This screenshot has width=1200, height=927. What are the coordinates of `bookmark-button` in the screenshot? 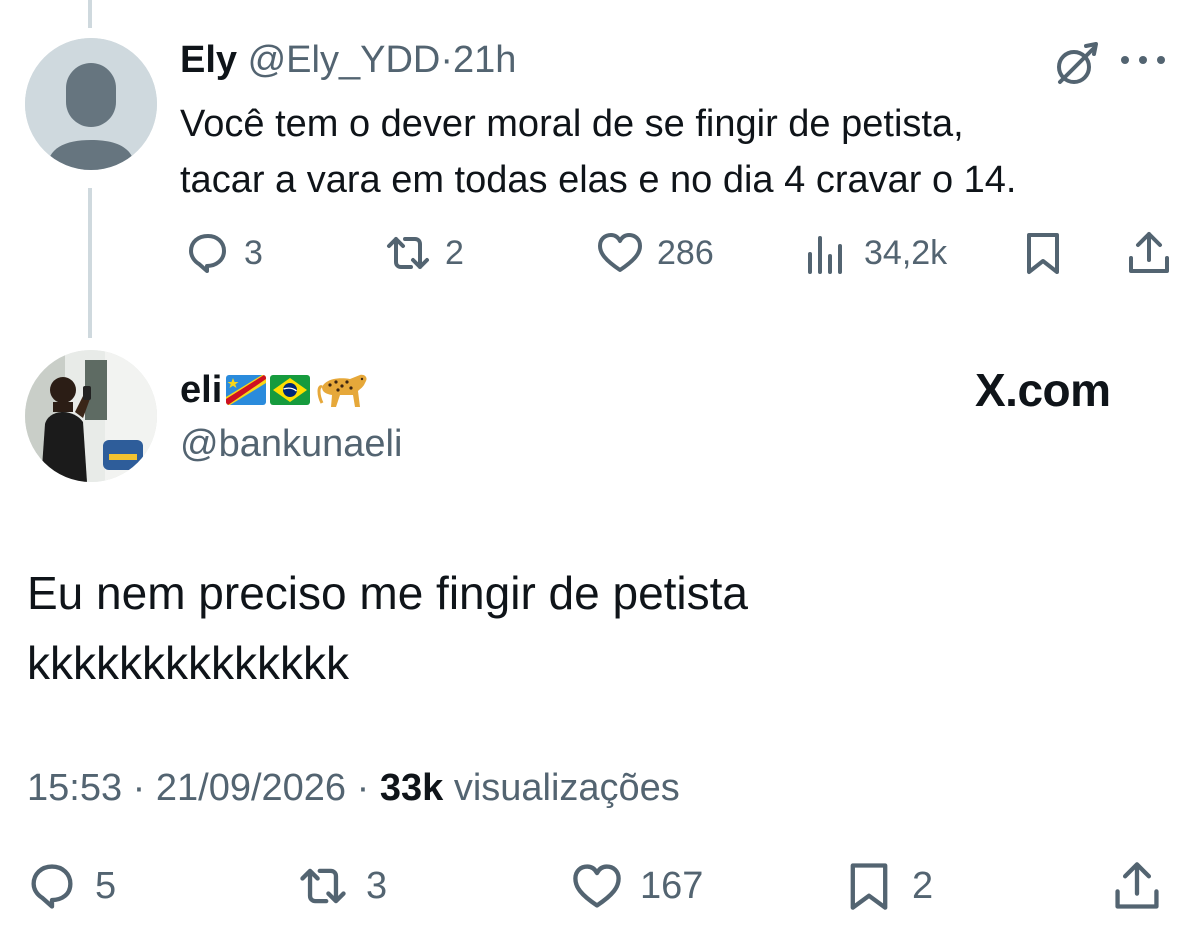 It's located at (1043, 253).